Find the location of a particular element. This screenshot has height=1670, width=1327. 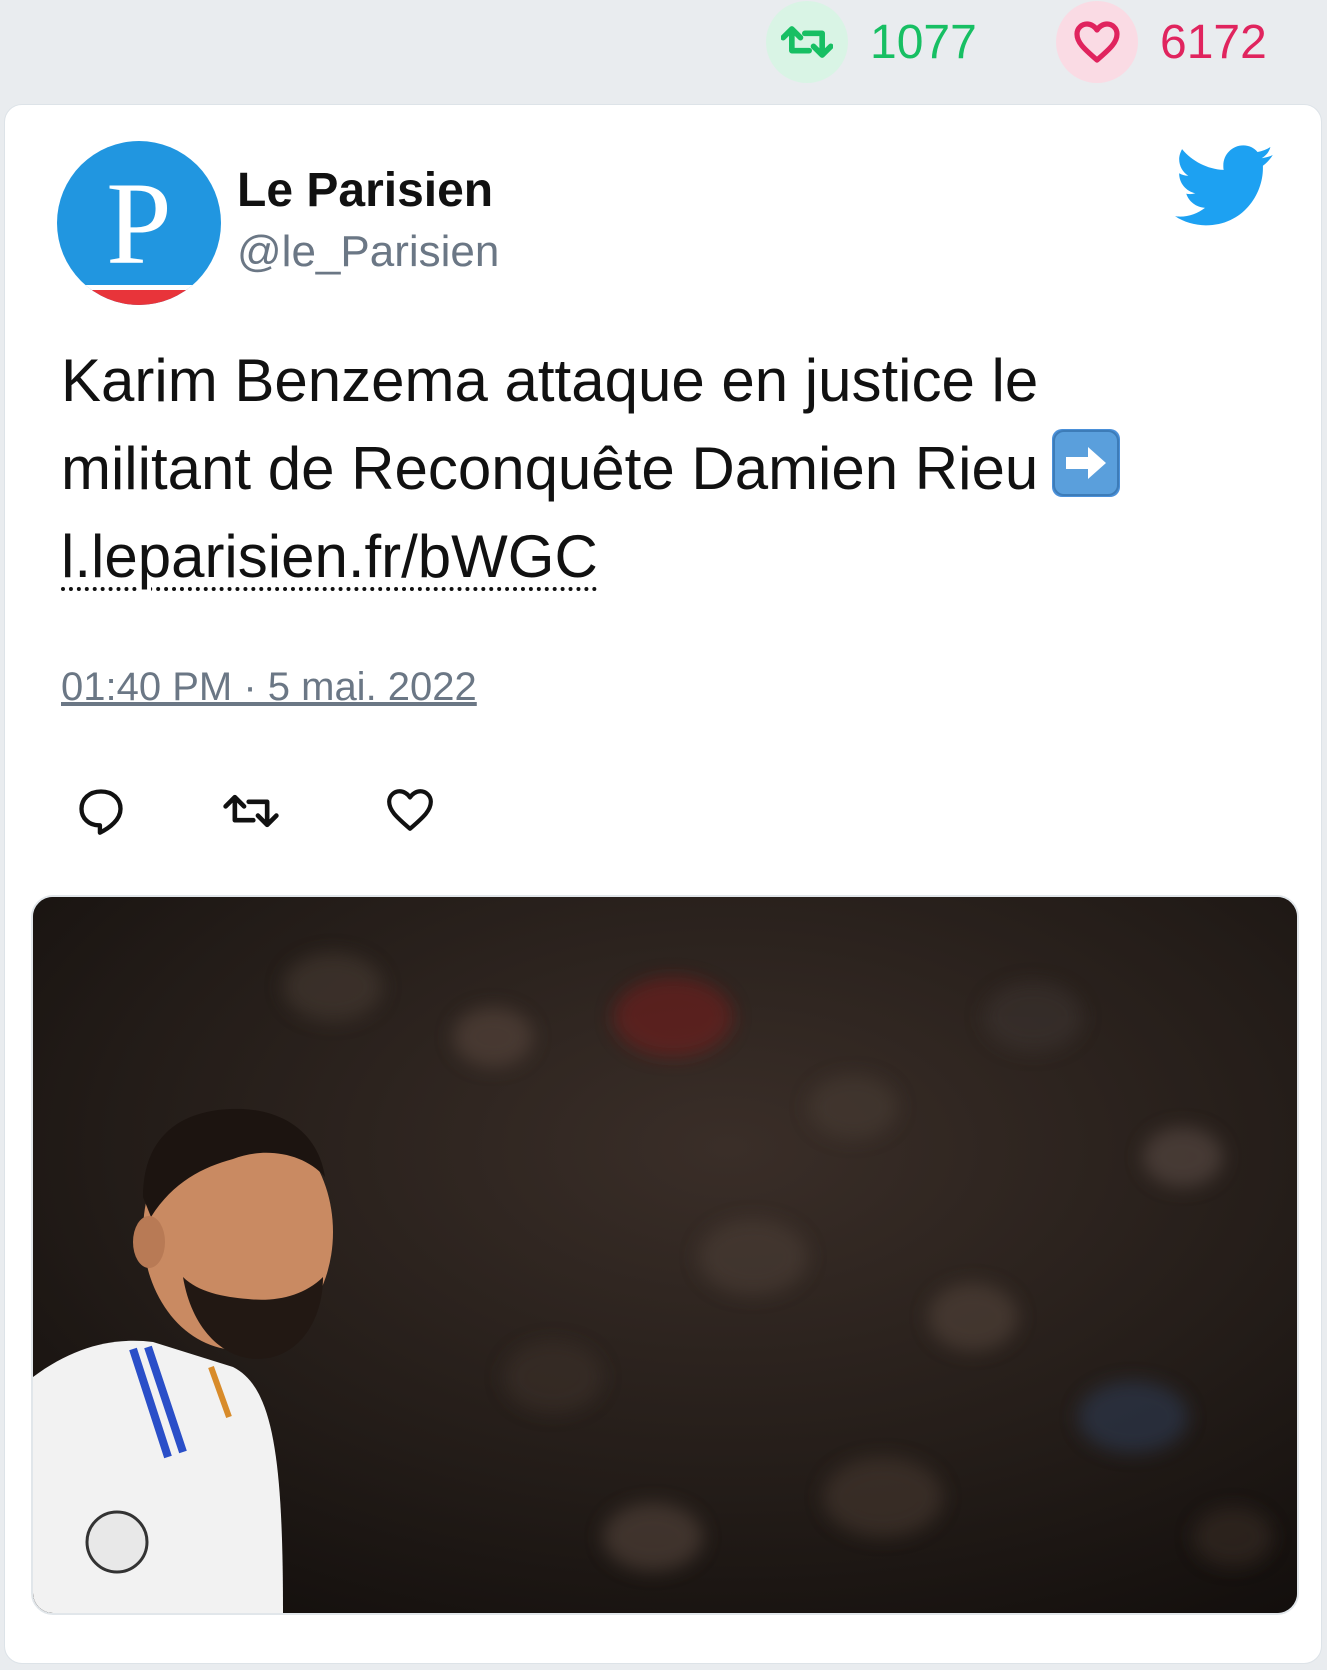

tweet-link: l.leparisien.fr/bWGC is located at coordinates (329, 556).